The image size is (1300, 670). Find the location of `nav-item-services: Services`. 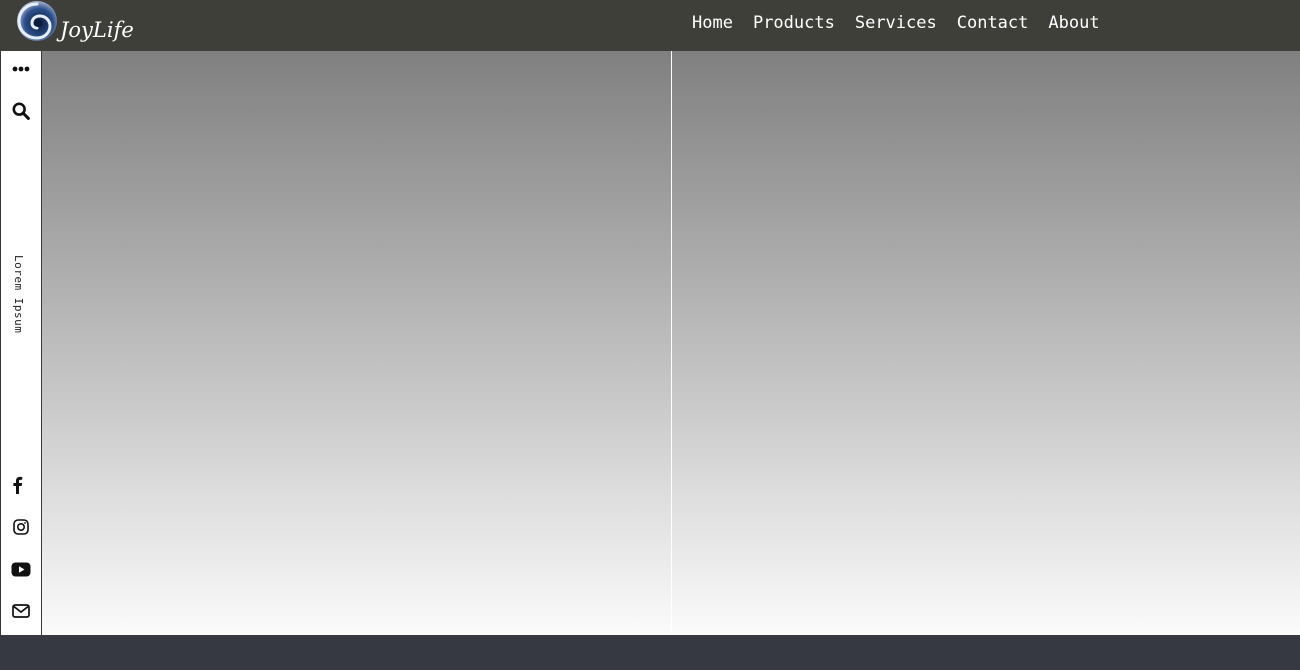

nav-item-services: Services is located at coordinates (896, 23).